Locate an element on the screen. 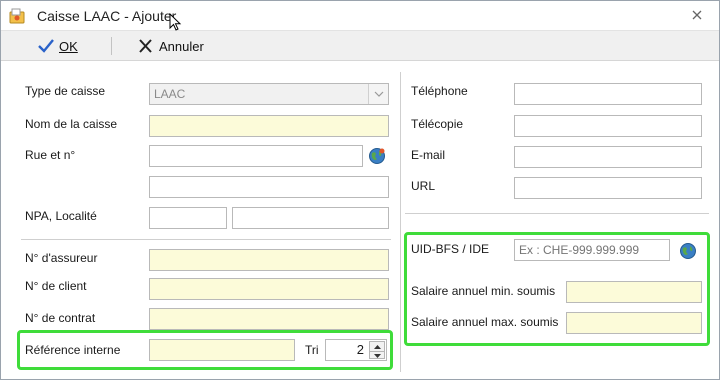 The width and height of the screenshot is (720, 380). type-caisse-select: LAAC is located at coordinates (269, 94).